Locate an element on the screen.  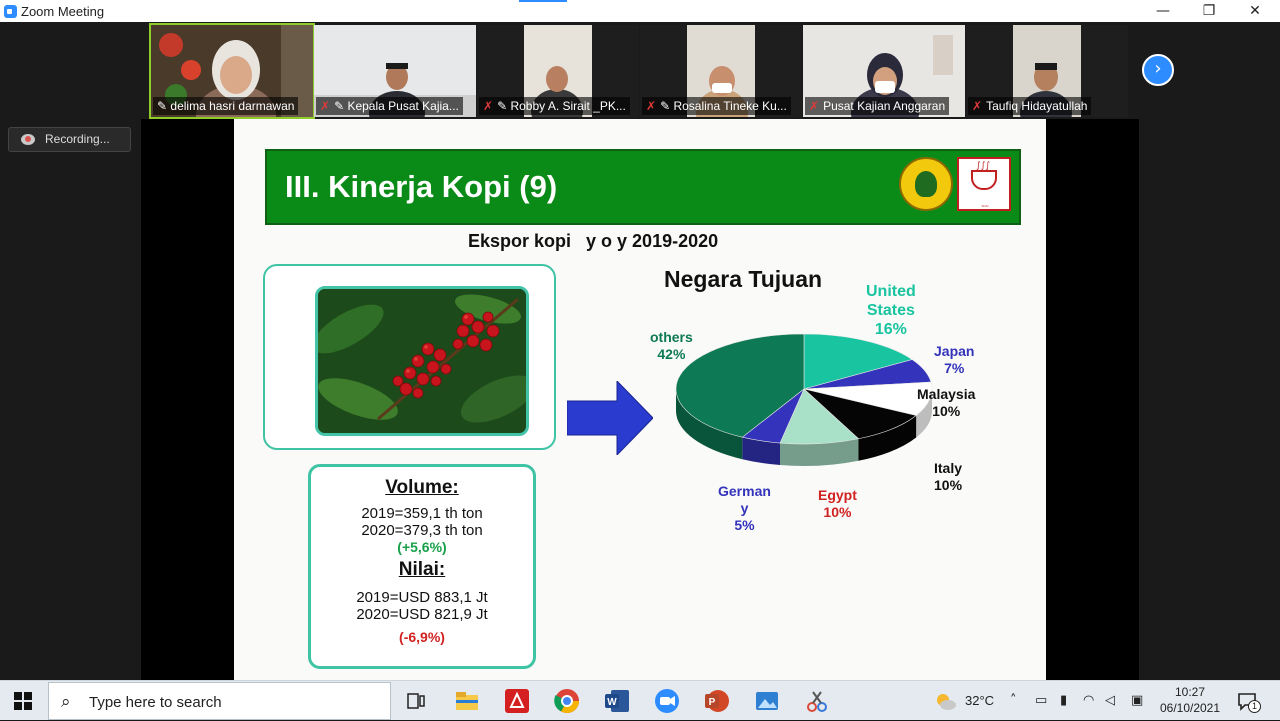
window-titlebar: Zoom Meeting — ❐ ✕ is located at coordinates (640, 11).